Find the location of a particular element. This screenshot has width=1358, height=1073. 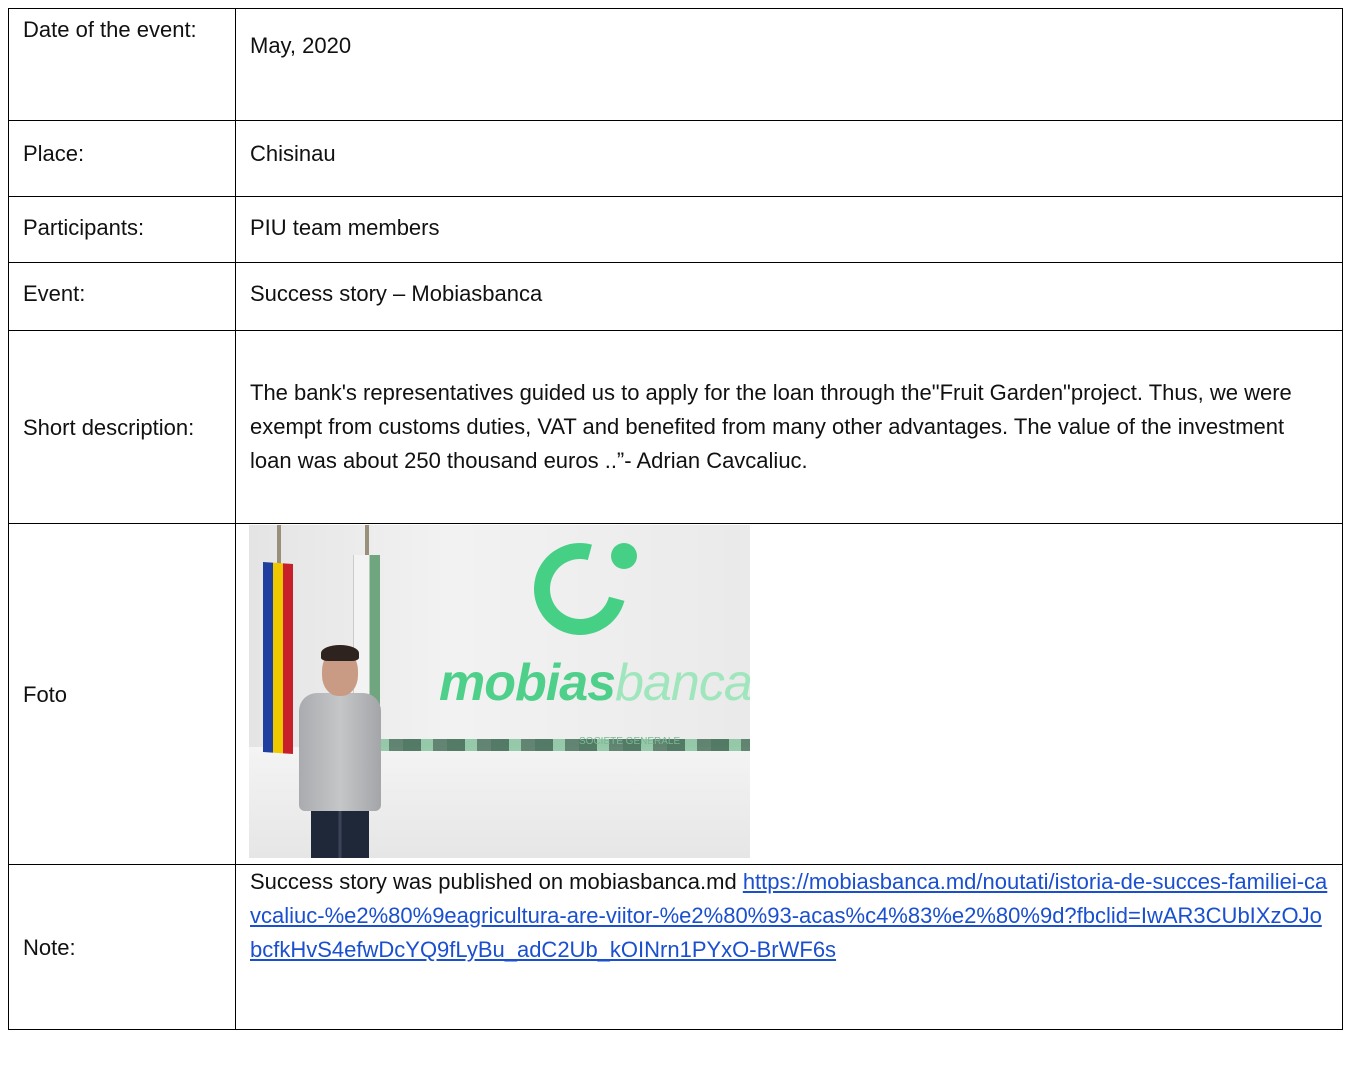

label-participants: Participants: is located at coordinates (122, 229).